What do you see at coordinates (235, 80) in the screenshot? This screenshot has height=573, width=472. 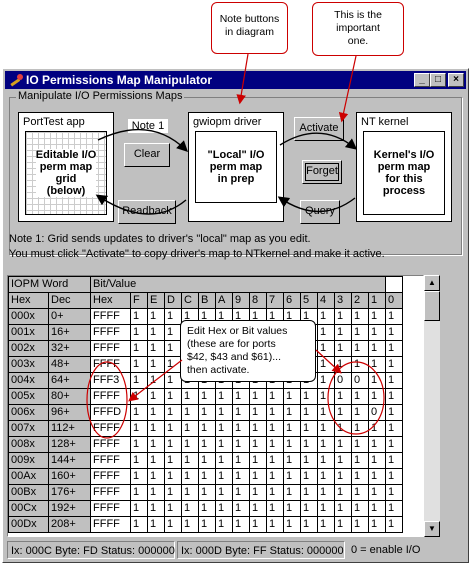 I see `title-bar: IO Permissions Map Manipulator _ □ ×` at bounding box center [235, 80].